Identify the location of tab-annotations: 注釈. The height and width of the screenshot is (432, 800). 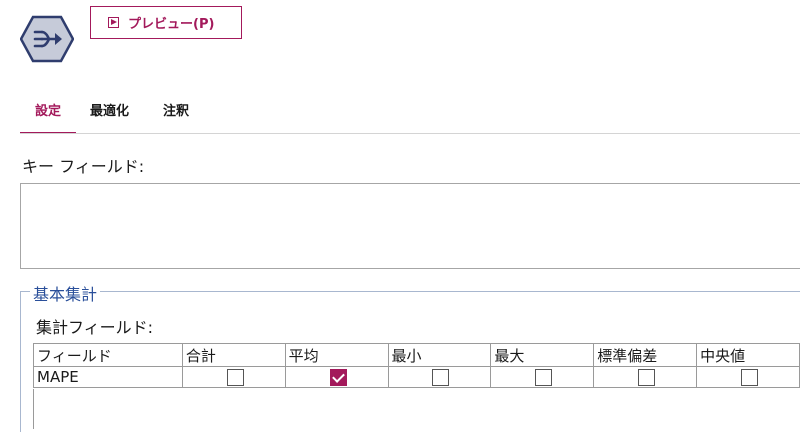
(176, 114).